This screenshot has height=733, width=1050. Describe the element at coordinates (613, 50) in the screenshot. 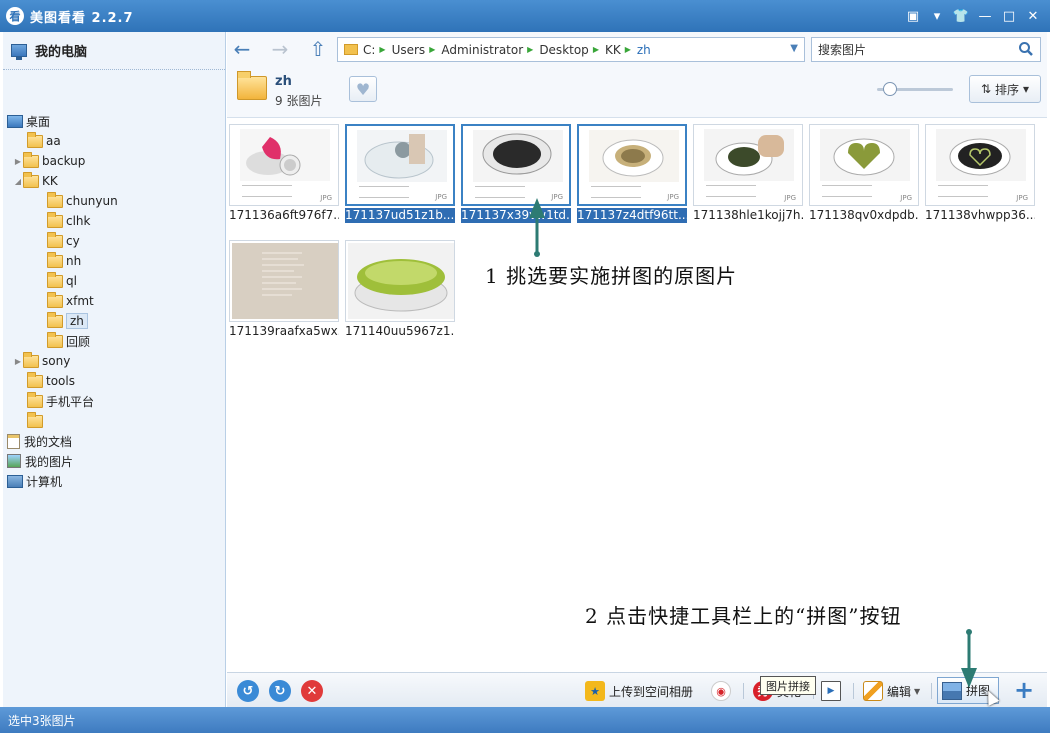

I see `breadcrumb-kk: KK` at that location.